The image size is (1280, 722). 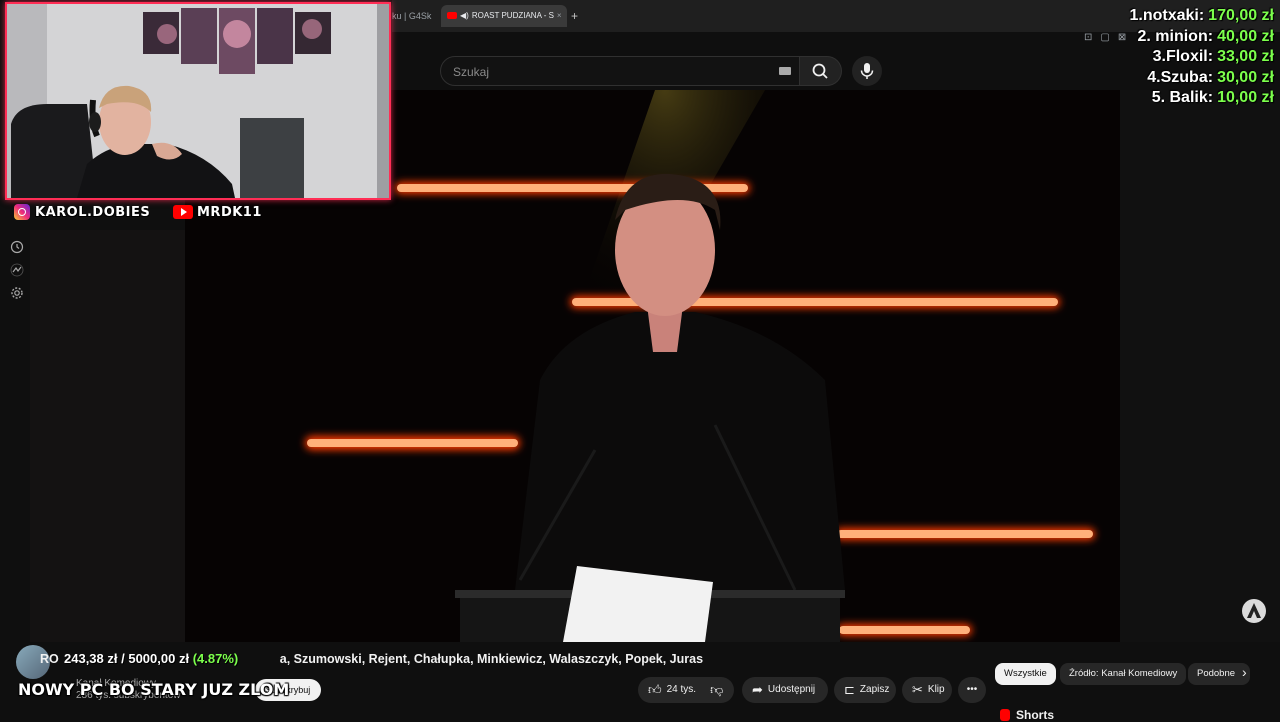 I want to click on pin-icon: ⊡, so click(x=1088, y=37).